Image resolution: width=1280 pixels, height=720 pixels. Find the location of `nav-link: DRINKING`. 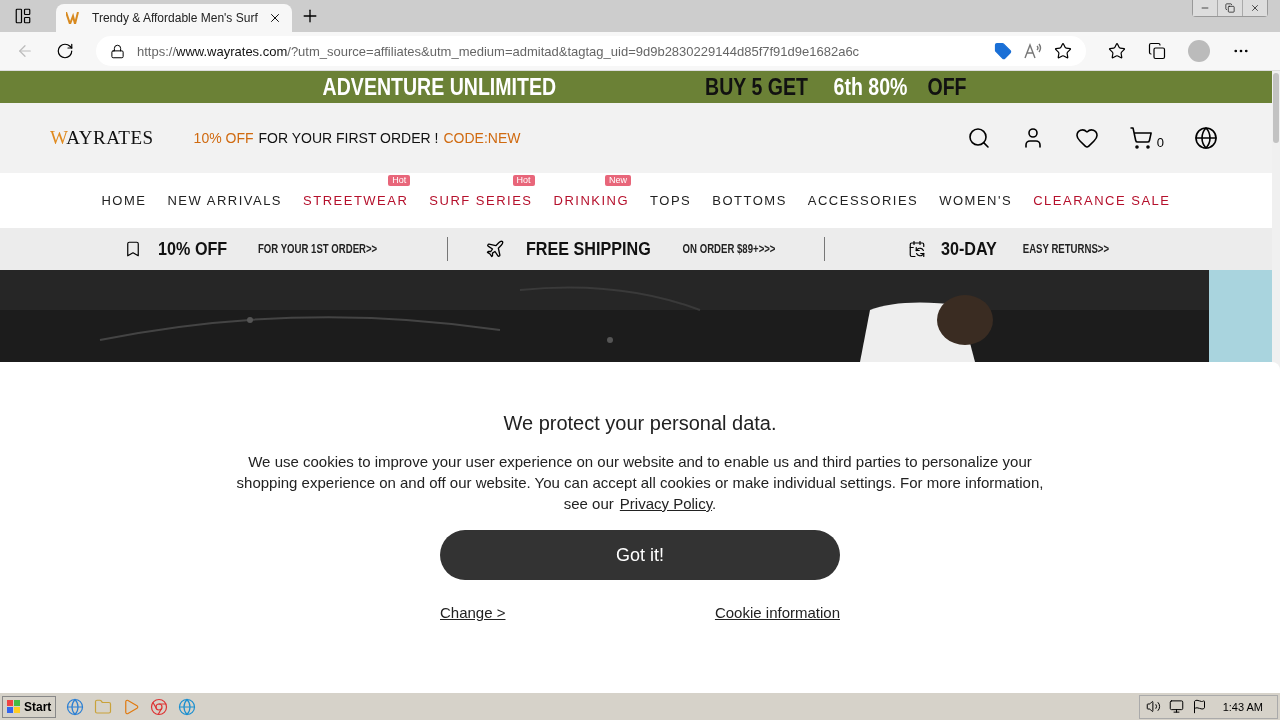

nav-link: DRINKING is located at coordinates (591, 200).